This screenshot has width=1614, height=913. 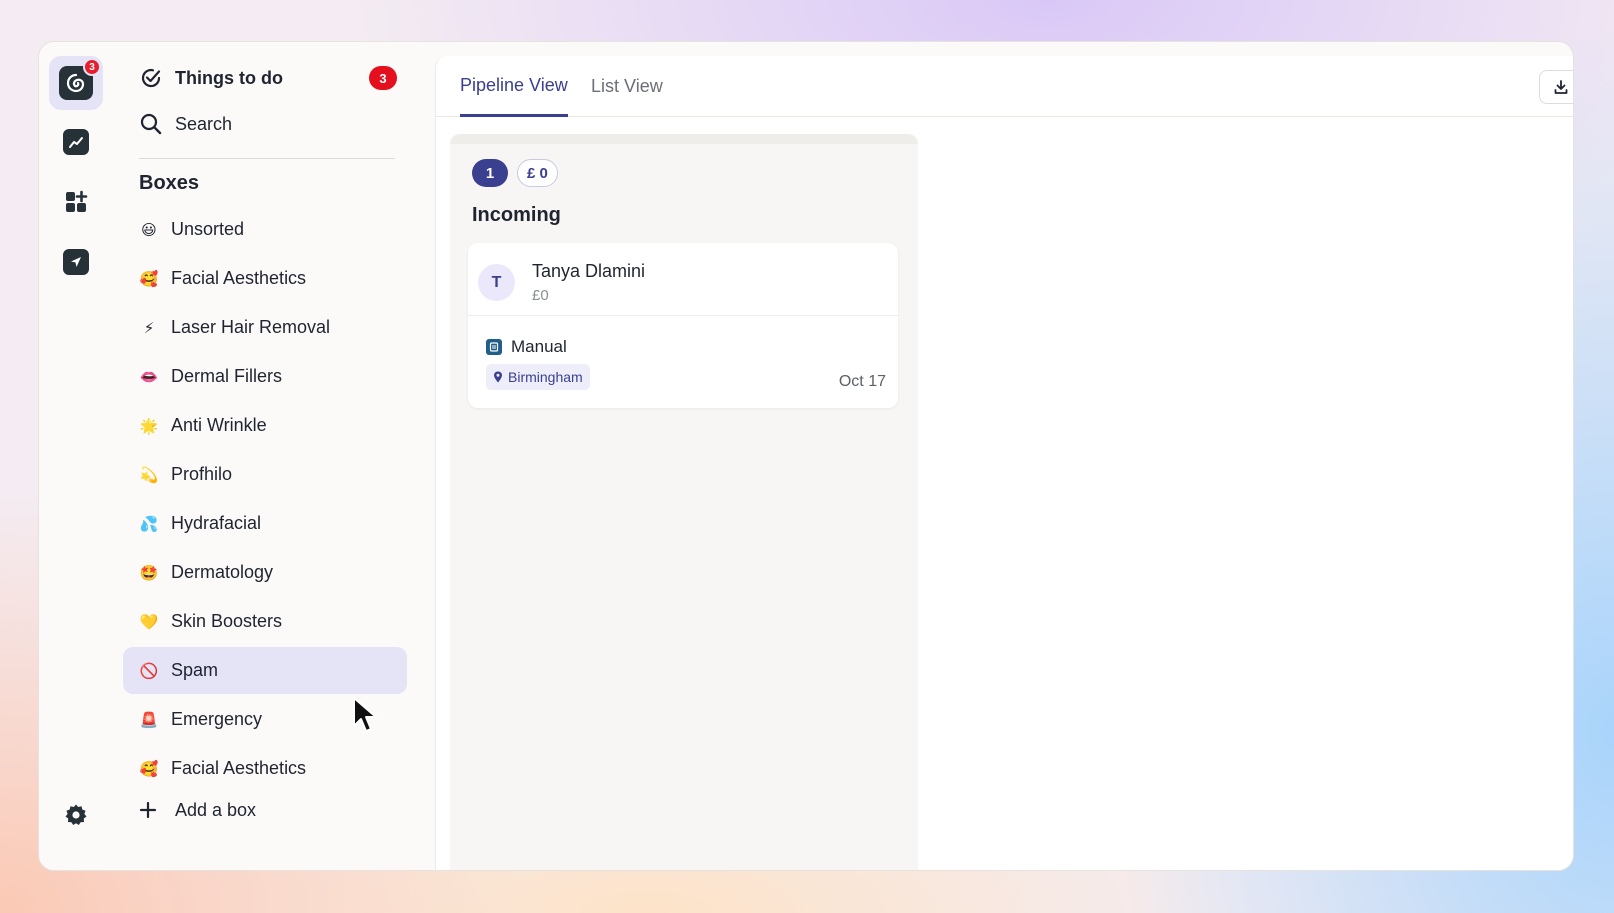 I want to click on box-item-spam: 🚫 Spam, so click(x=265, y=670).